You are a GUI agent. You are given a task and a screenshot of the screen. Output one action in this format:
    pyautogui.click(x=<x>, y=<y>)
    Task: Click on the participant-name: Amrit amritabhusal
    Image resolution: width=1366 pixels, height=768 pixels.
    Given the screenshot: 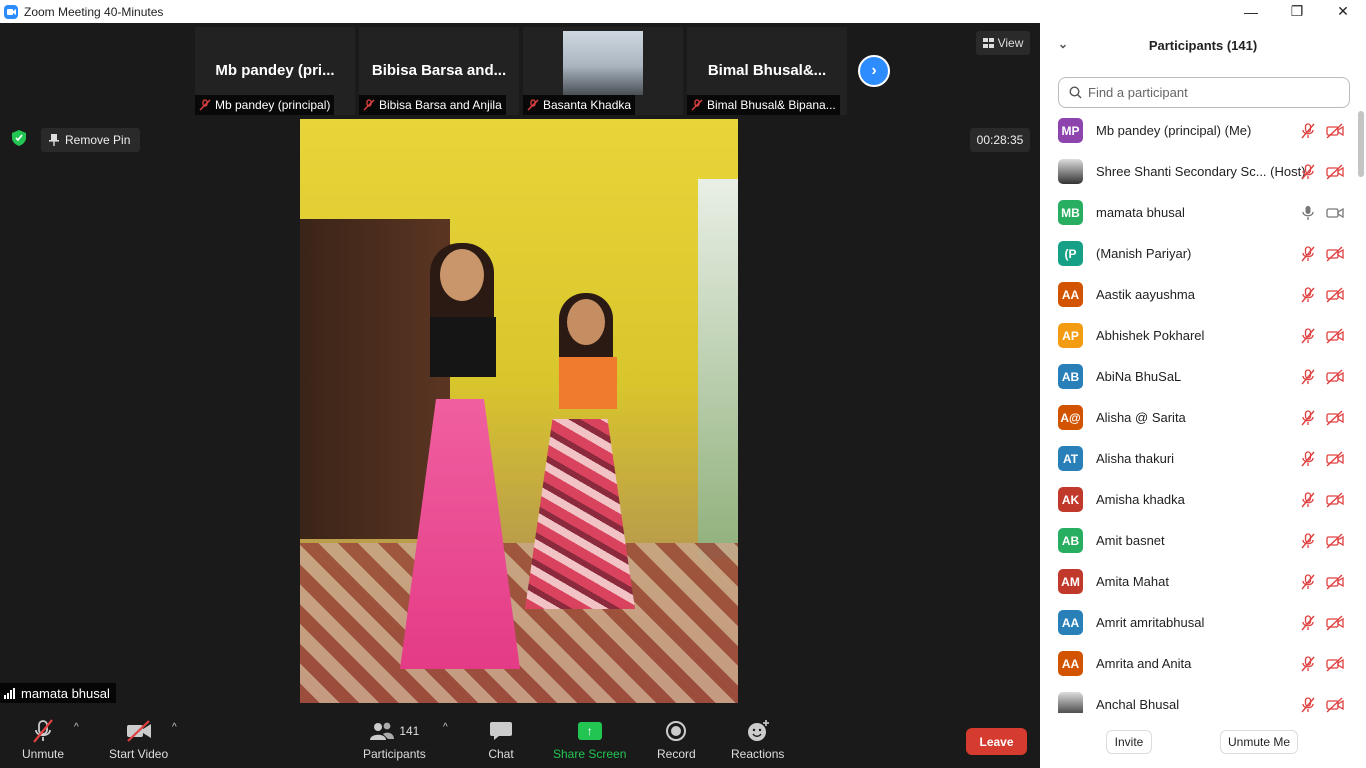 What is the action you would take?
    pyautogui.click(x=1150, y=622)
    